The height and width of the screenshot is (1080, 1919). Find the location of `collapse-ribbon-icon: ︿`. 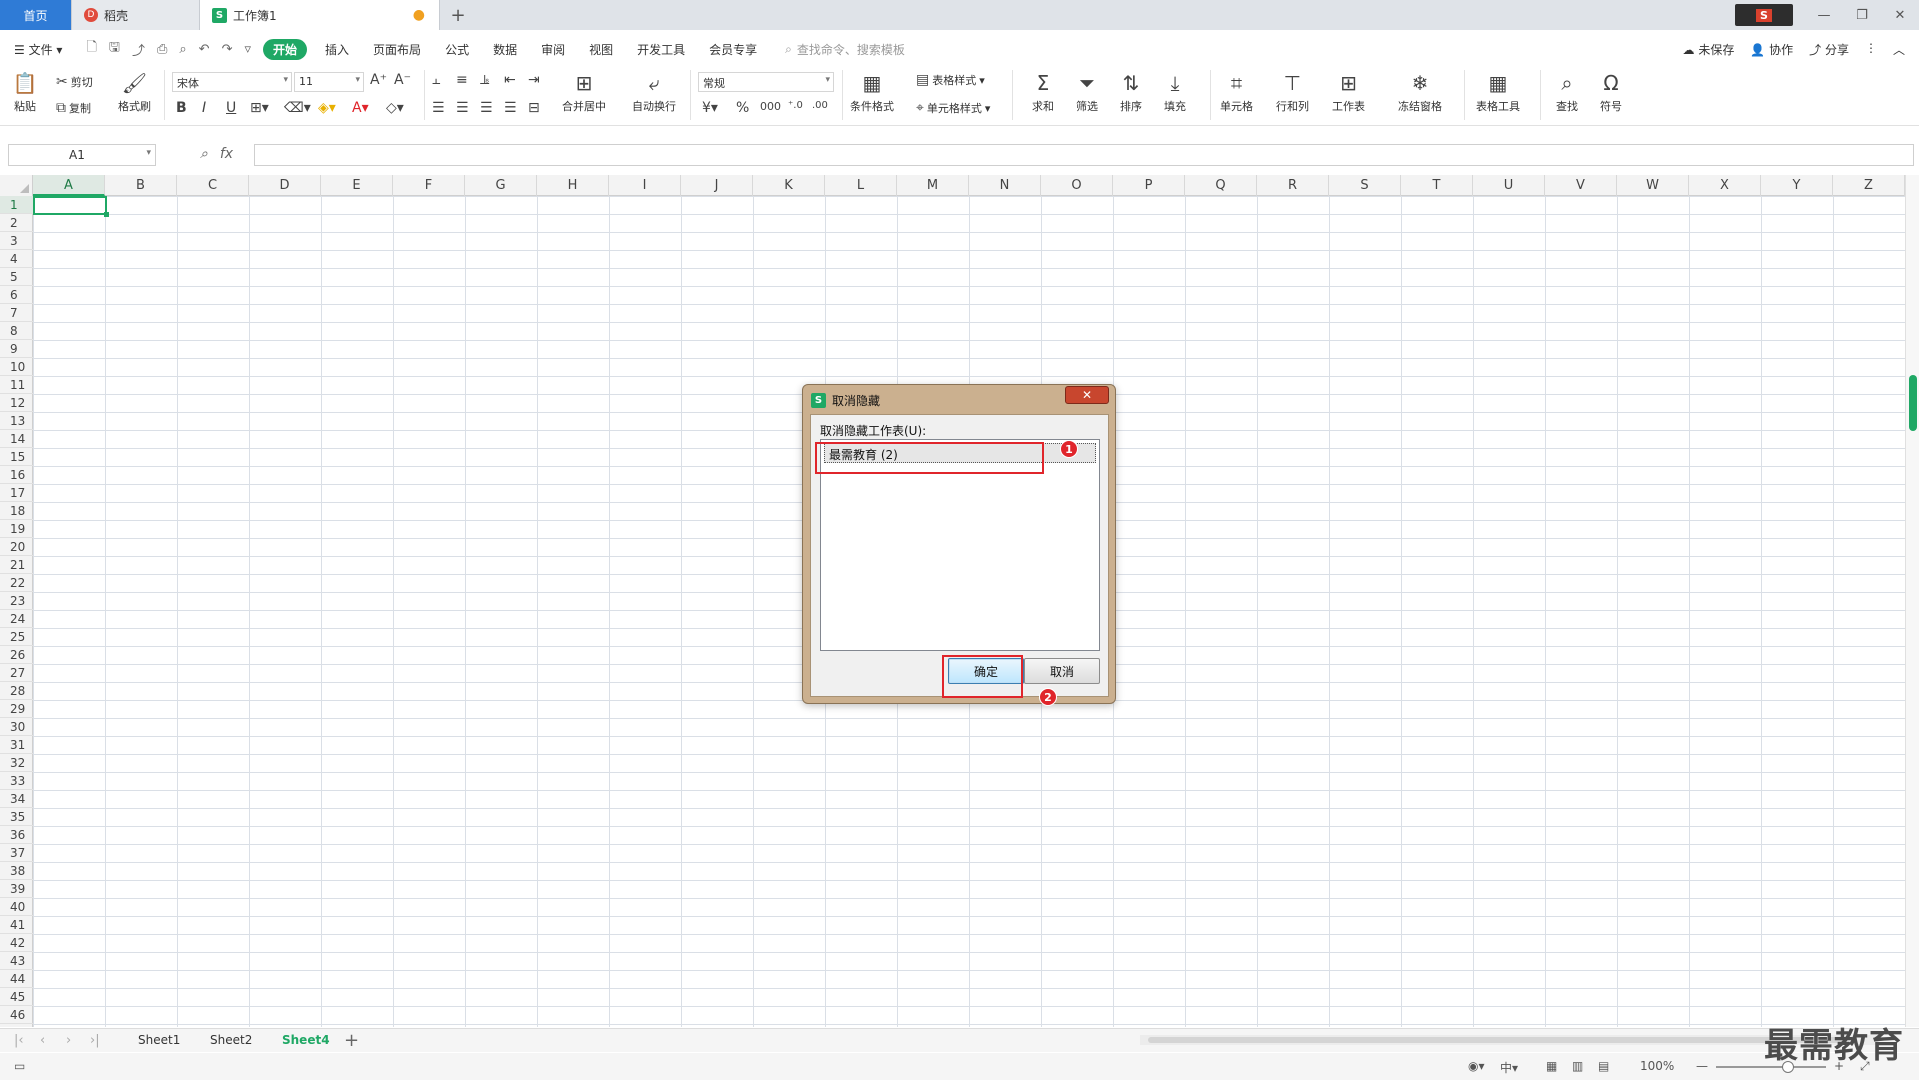

collapse-ribbon-icon: ︿ is located at coordinates (1899, 49).